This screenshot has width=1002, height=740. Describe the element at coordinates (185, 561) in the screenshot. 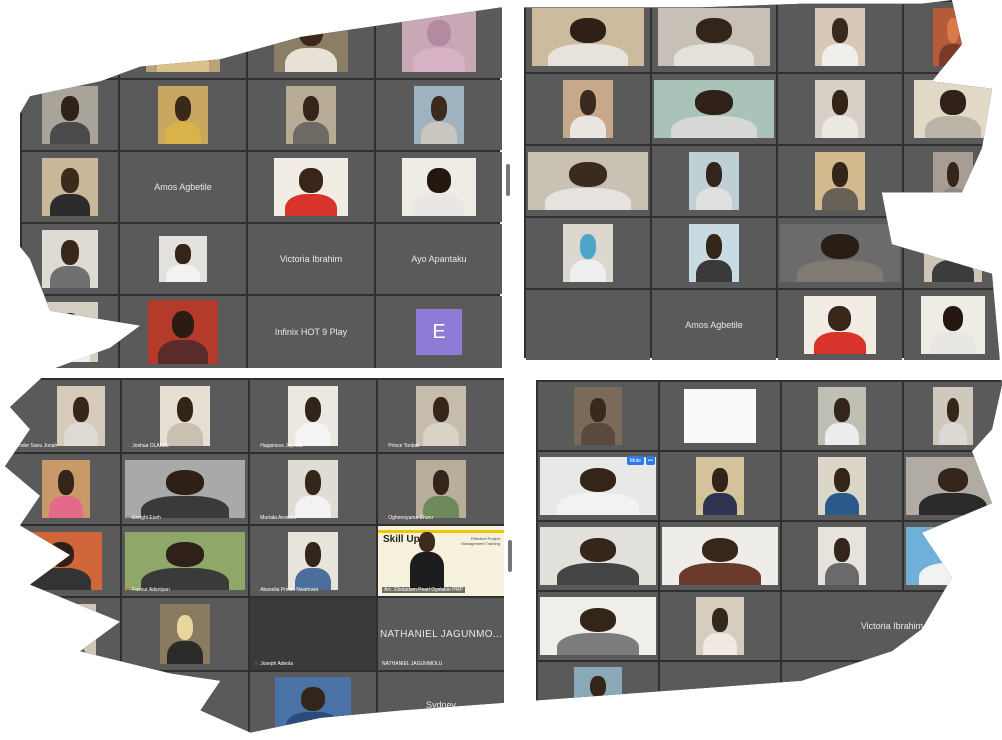

I see `participant-video: ✕ Favour Adeniyan` at that location.